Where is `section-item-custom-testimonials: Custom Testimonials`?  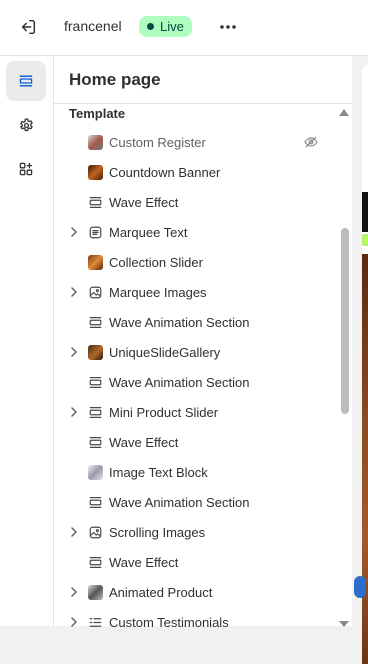 section-item-custom-testimonials: Custom Testimonials is located at coordinates (196, 622).